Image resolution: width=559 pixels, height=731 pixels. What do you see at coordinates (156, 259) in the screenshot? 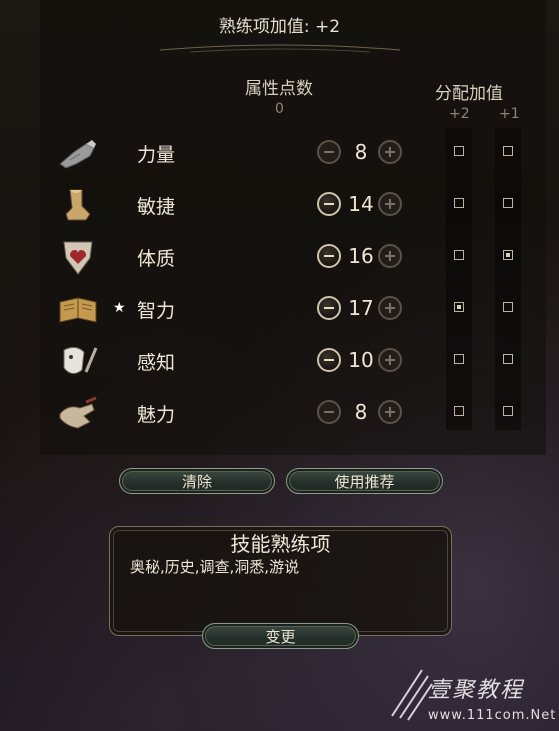
I see `attribute-name: 体质` at bounding box center [156, 259].